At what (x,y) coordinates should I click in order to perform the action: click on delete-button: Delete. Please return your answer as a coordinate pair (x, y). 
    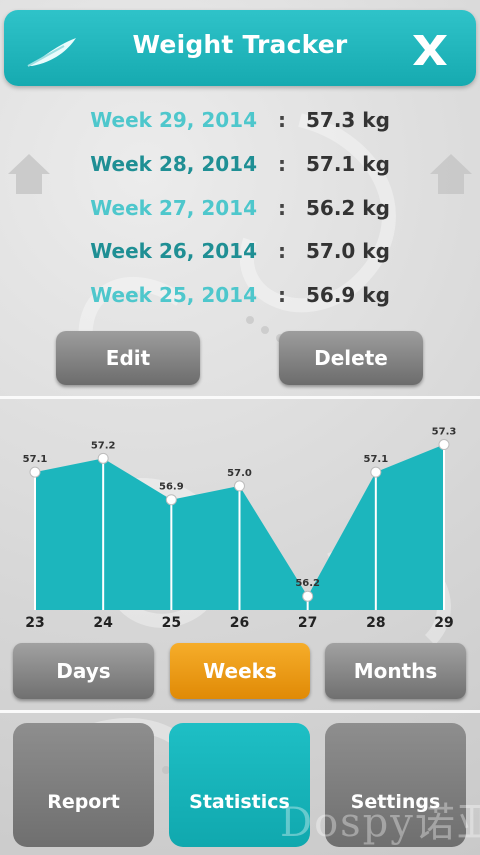
    Looking at the image, I should click on (351, 358).